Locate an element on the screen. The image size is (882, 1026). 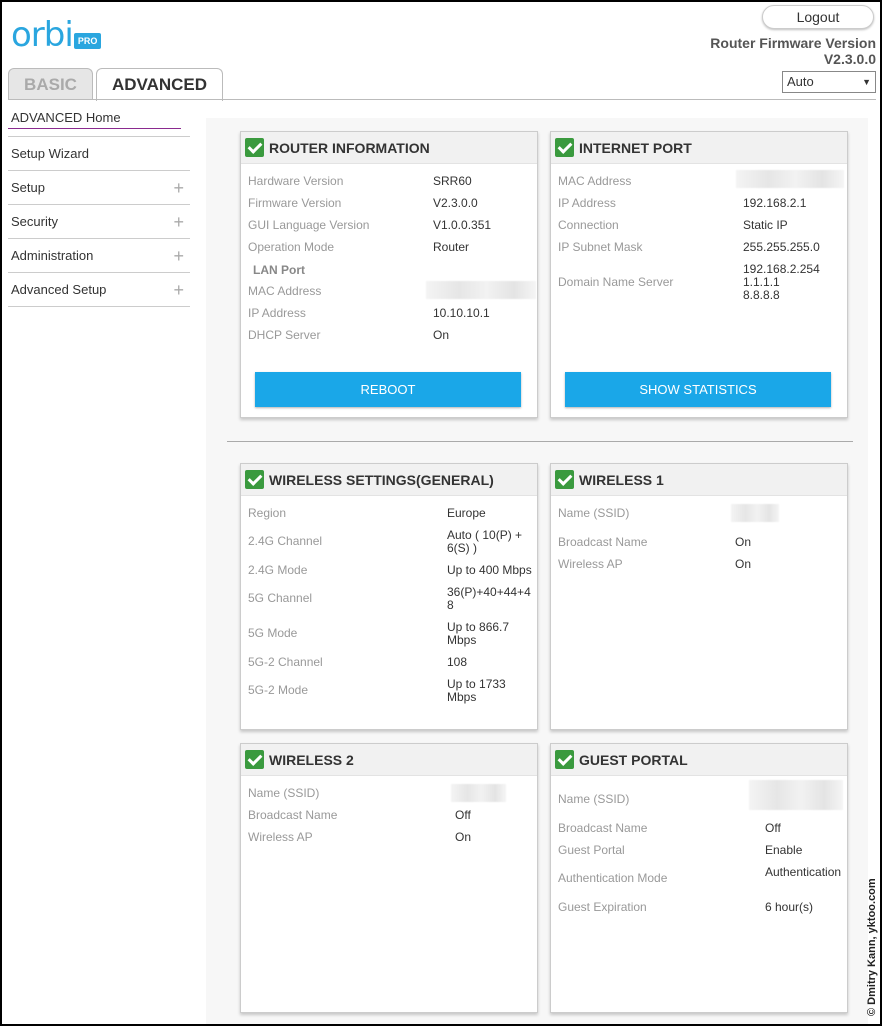
guest-expiration-value: 6 hour(s) is located at coordinates (789, 907).